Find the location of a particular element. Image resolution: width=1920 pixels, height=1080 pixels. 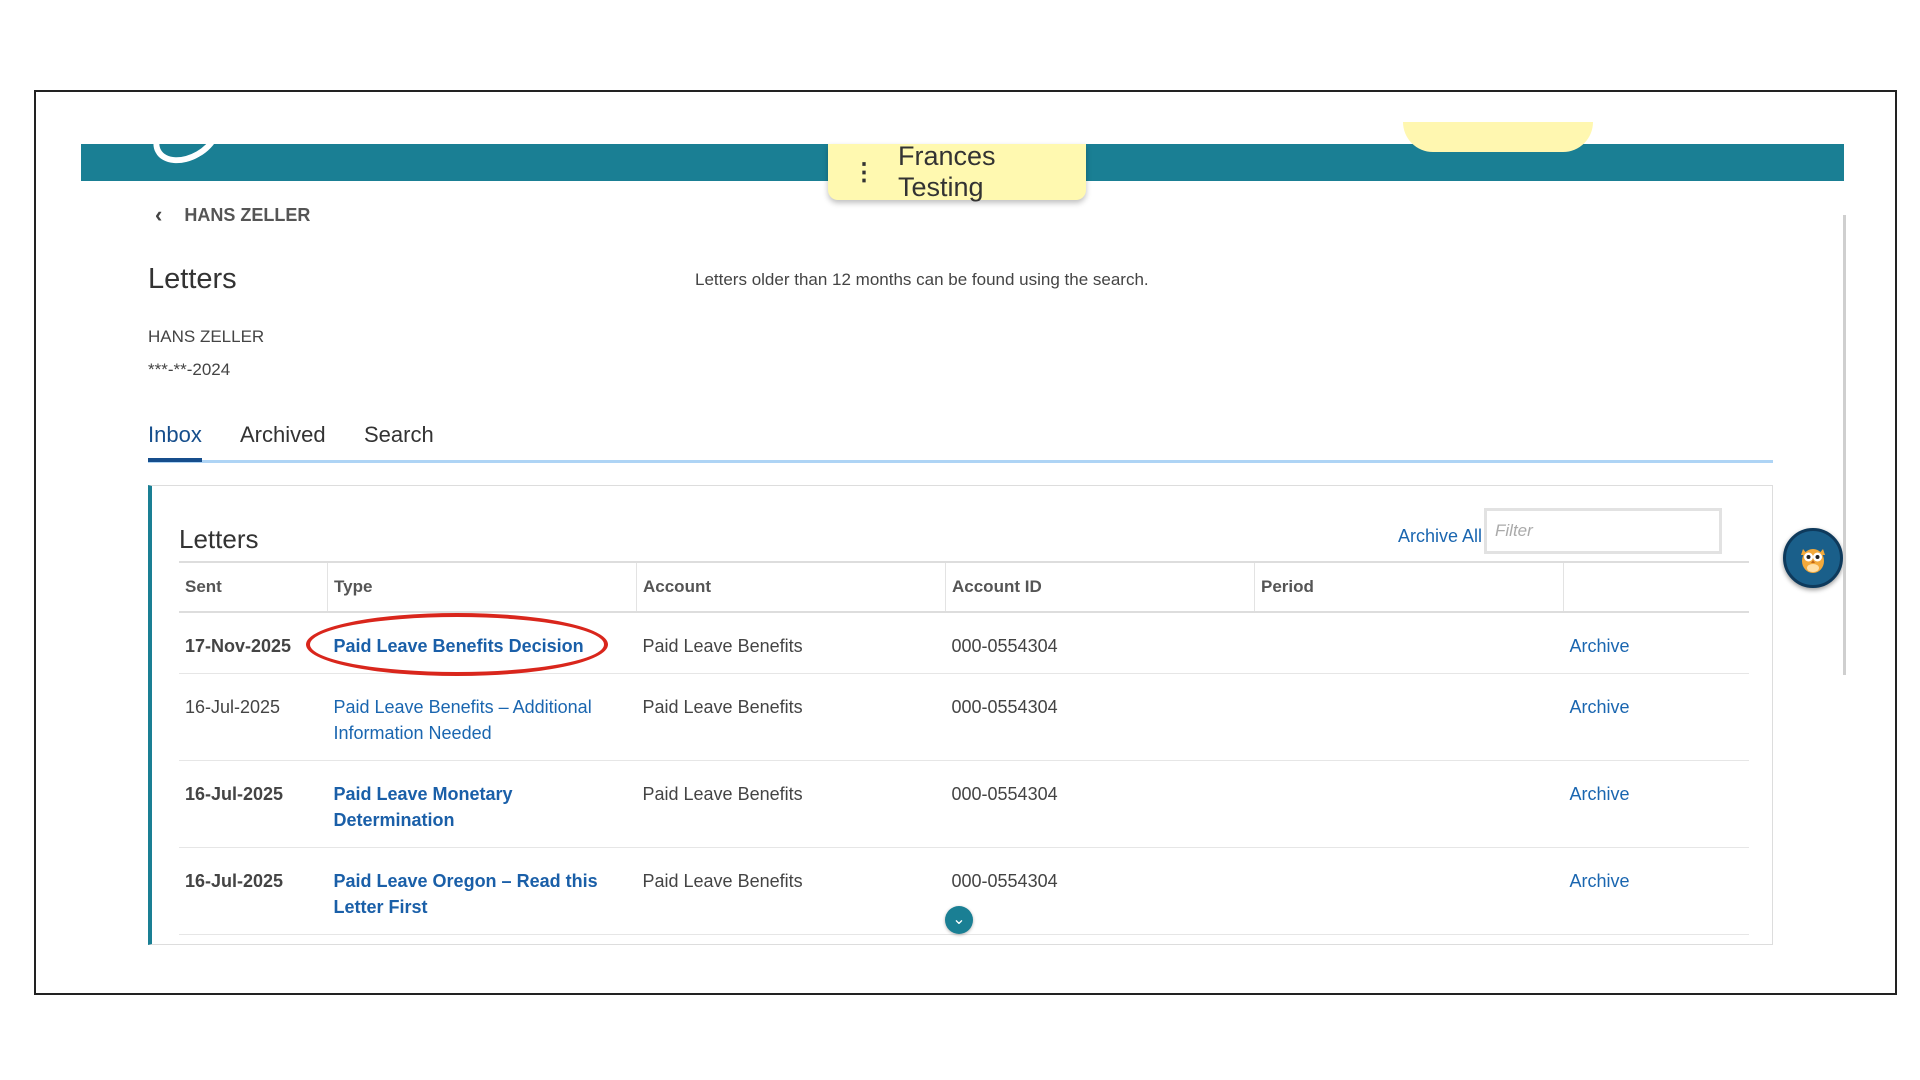

table-header-row: Sent Type Account Account ID Period is located at coordinates (964, 587).